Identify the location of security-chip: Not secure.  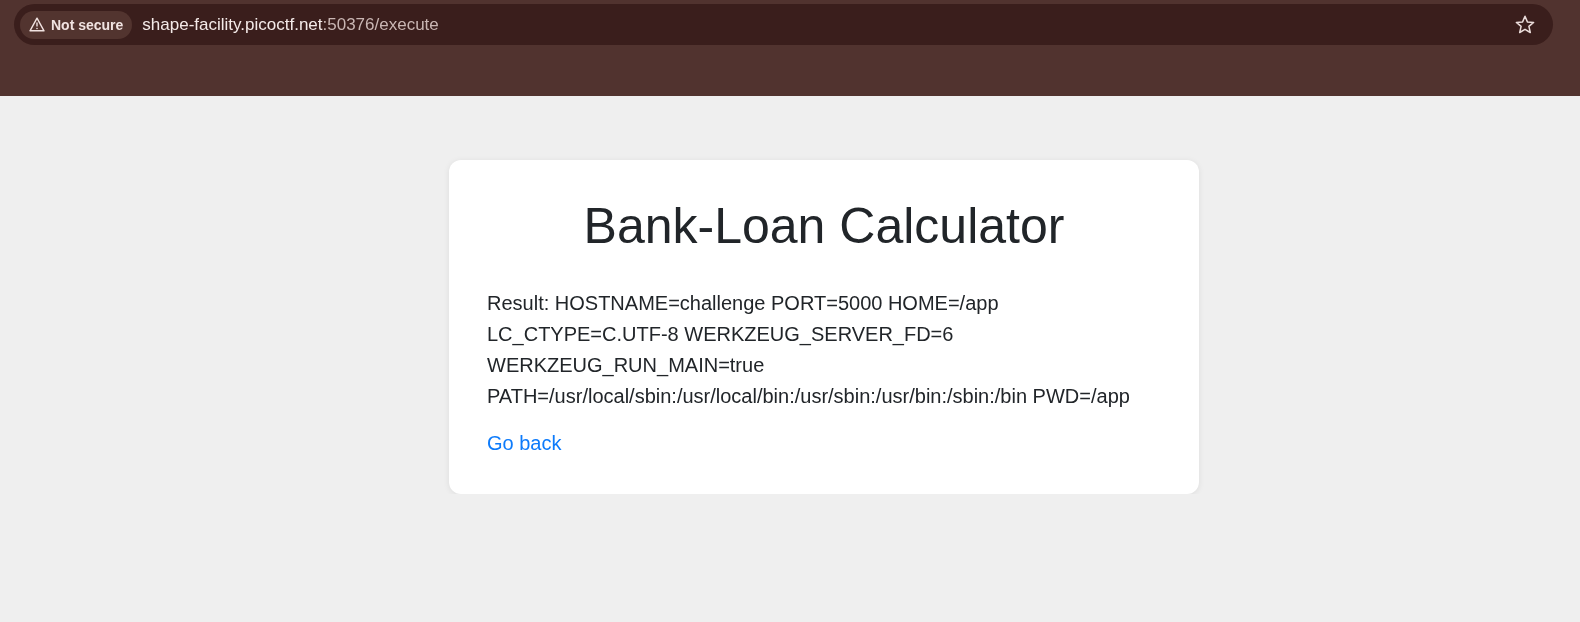
(76, 24).